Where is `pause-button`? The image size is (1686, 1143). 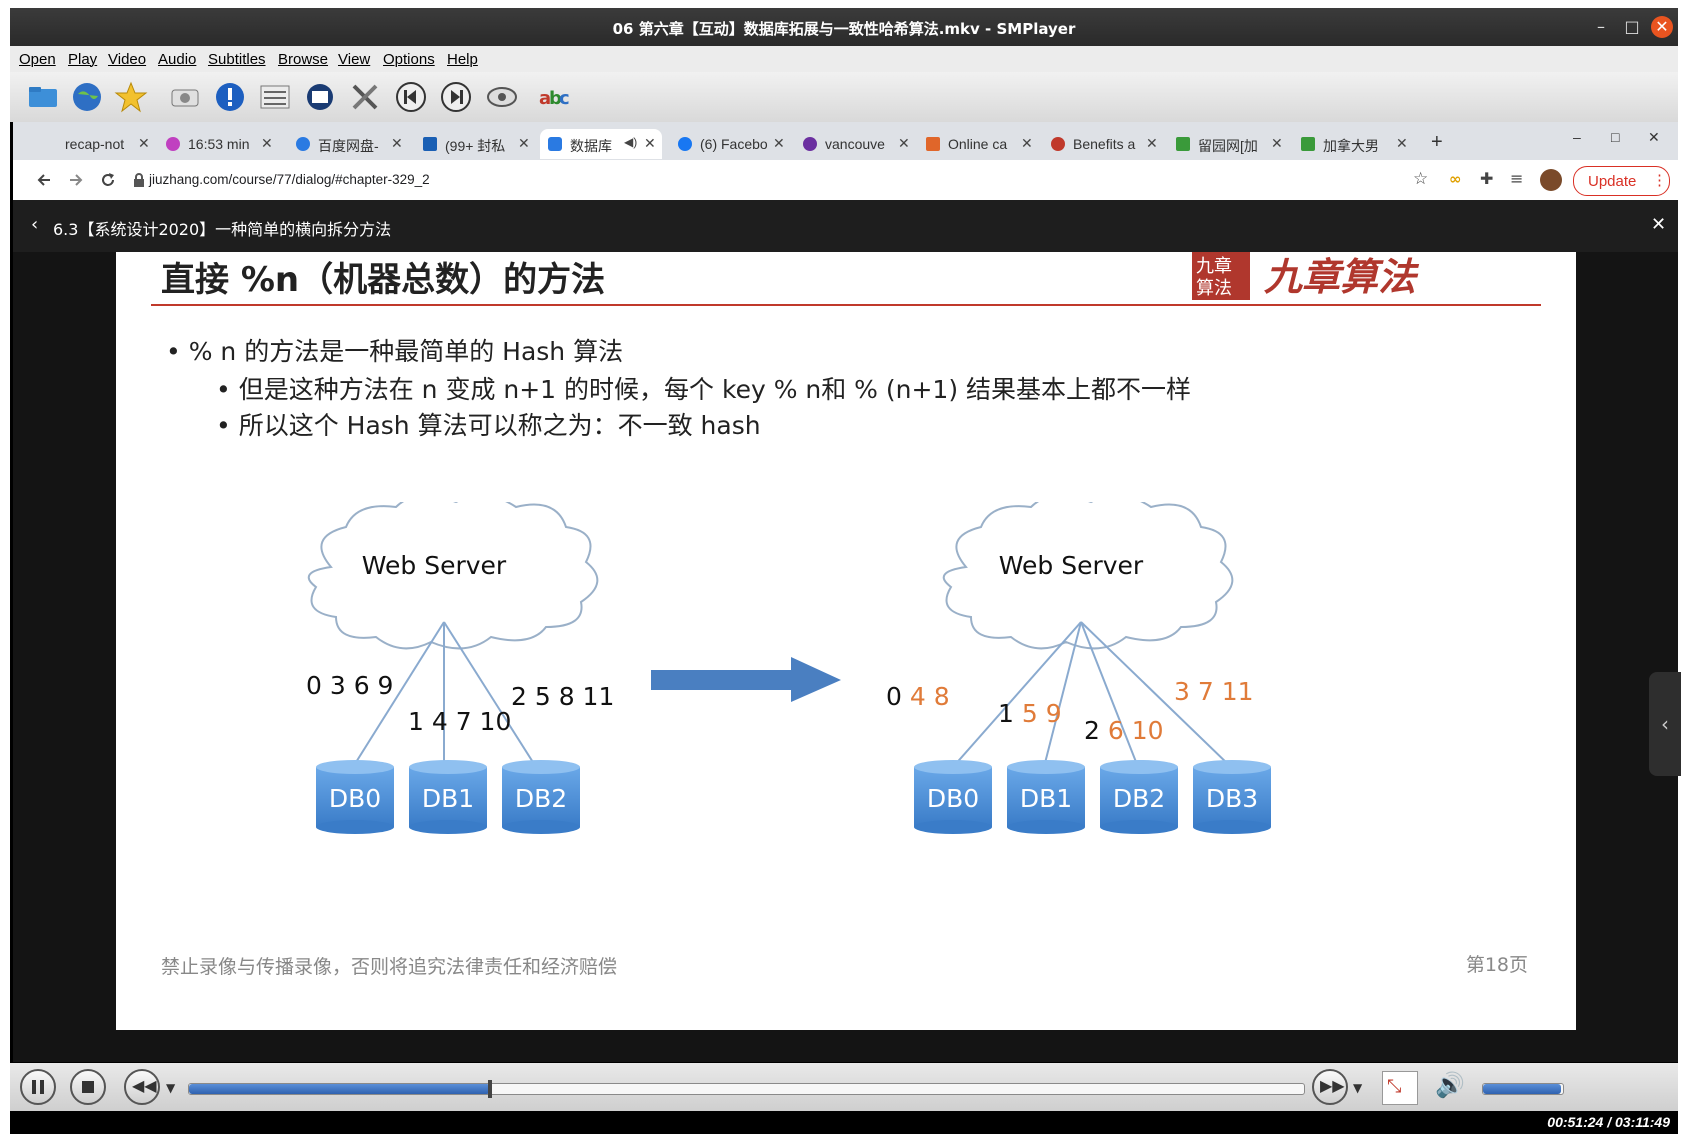
pause-button is located at coordinates (38, 1087).